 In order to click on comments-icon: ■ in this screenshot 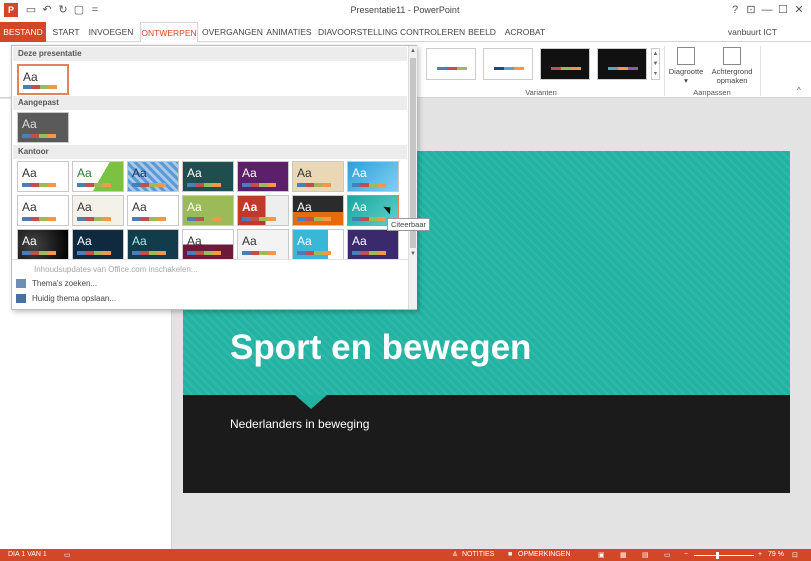, I will do `click(510, 554)`.